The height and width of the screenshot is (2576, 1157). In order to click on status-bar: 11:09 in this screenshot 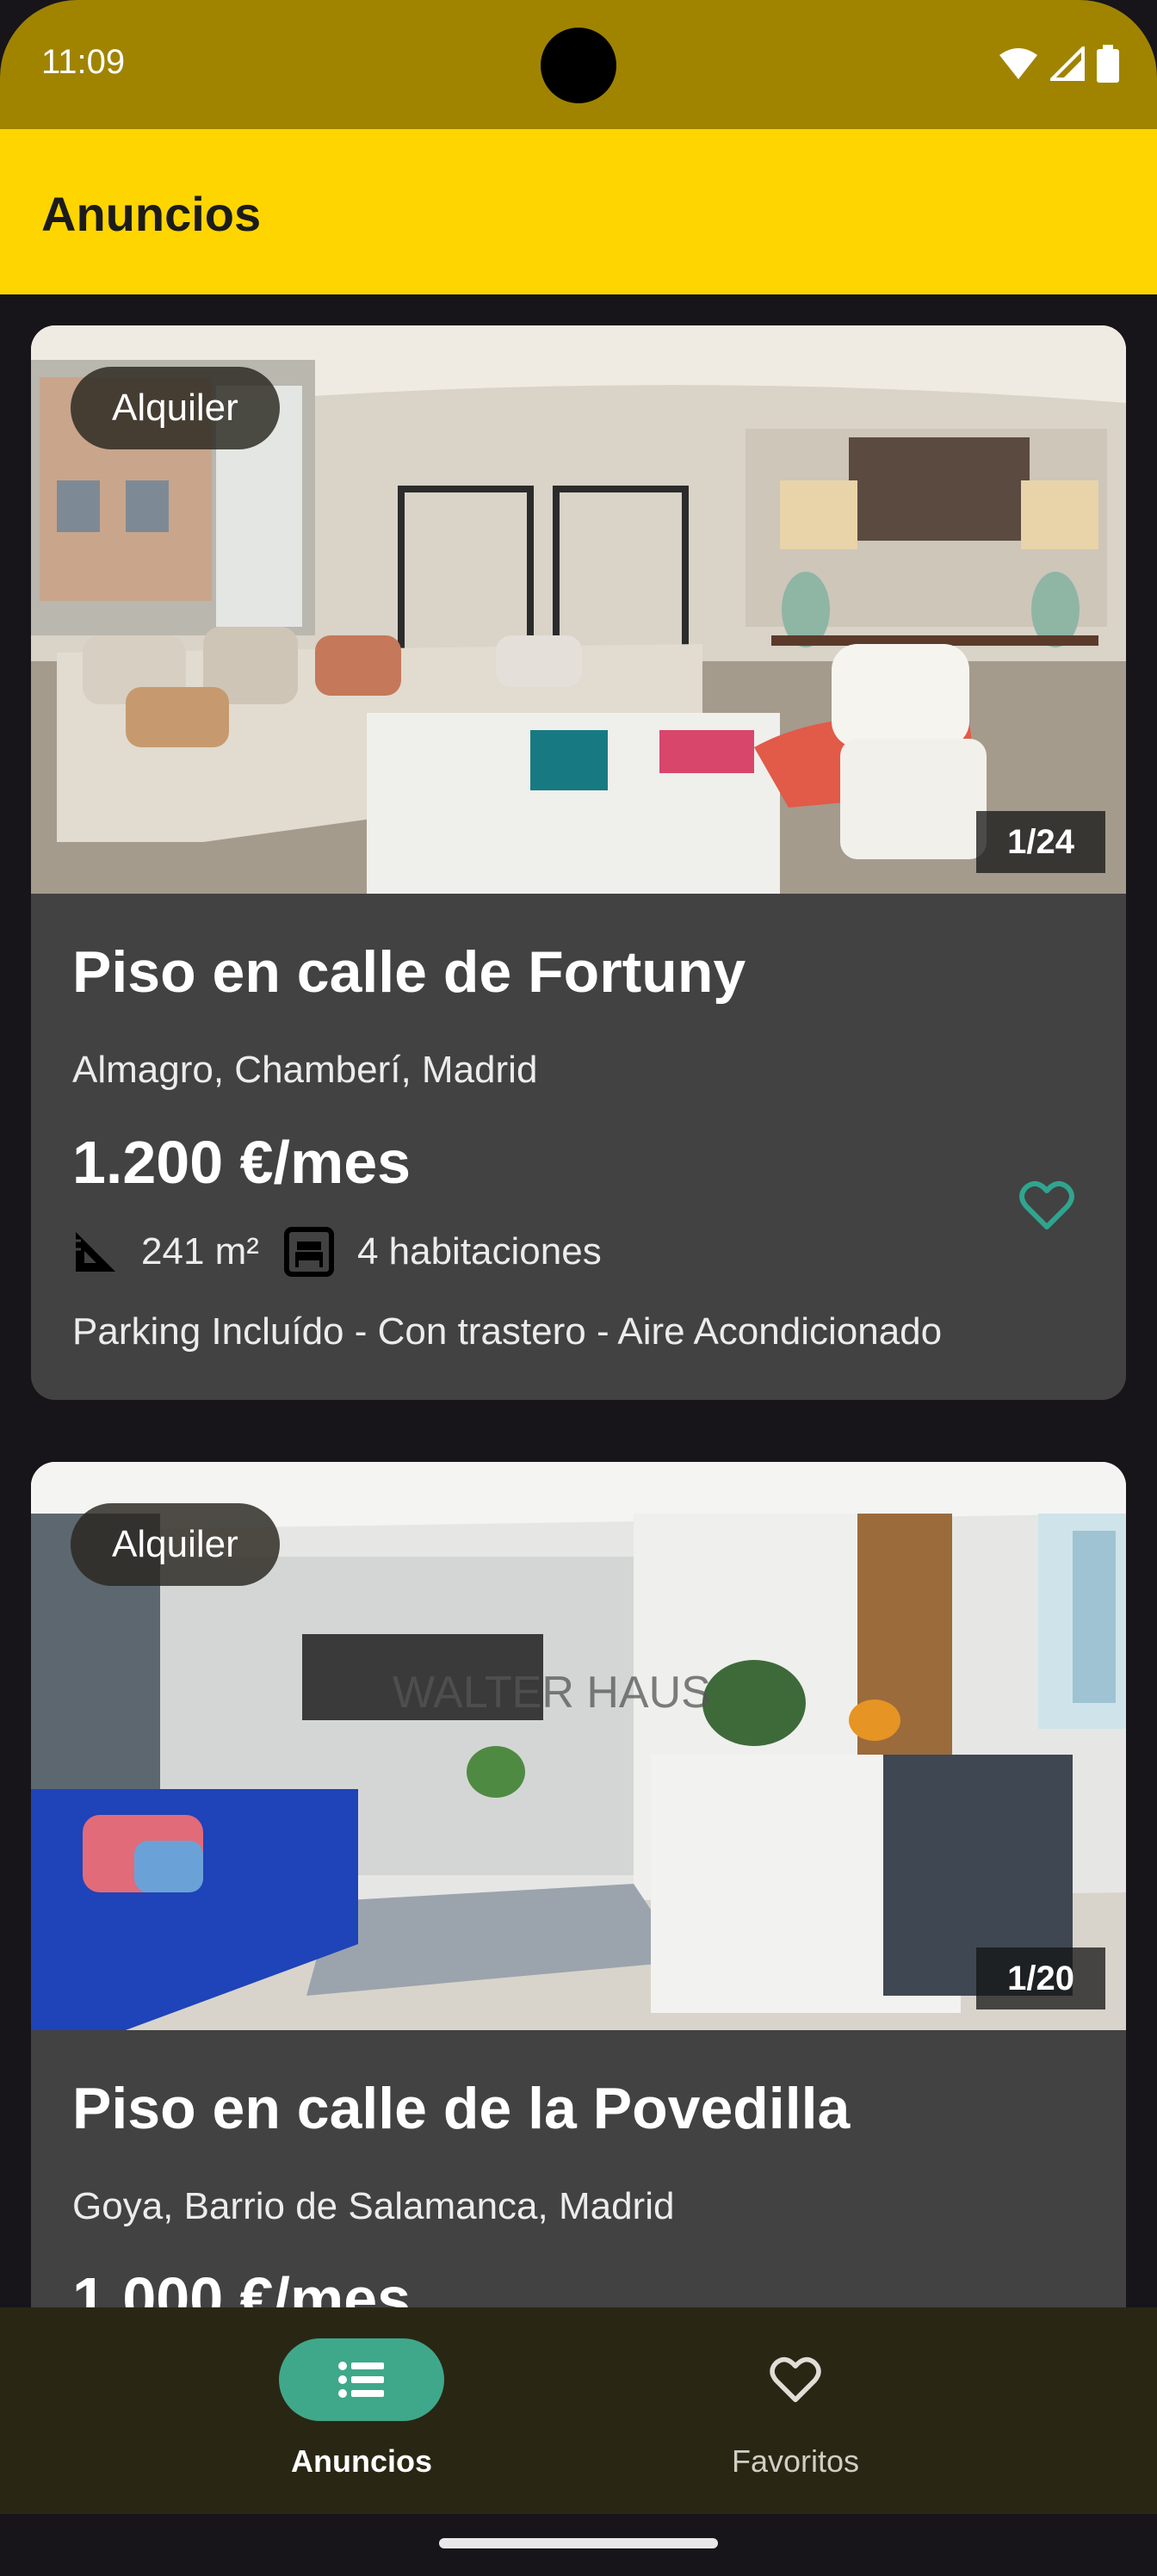, I will do `click(579, 64)`.